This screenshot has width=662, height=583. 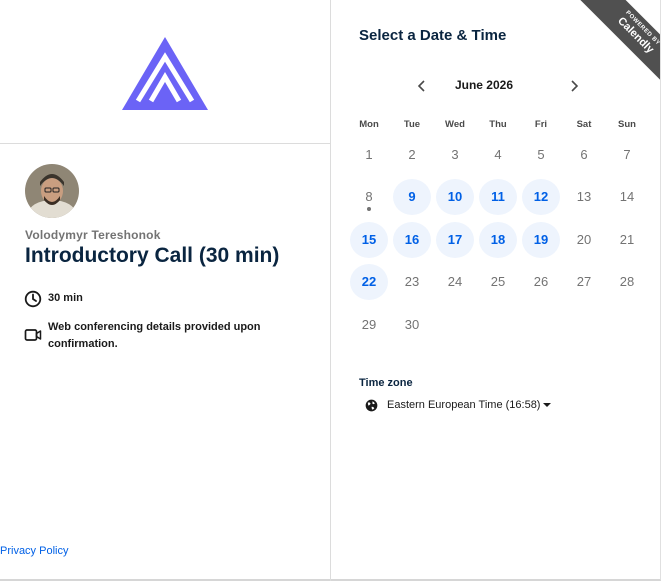 I want to click on calendar-day-available: 10, so click(x=455, y=197).